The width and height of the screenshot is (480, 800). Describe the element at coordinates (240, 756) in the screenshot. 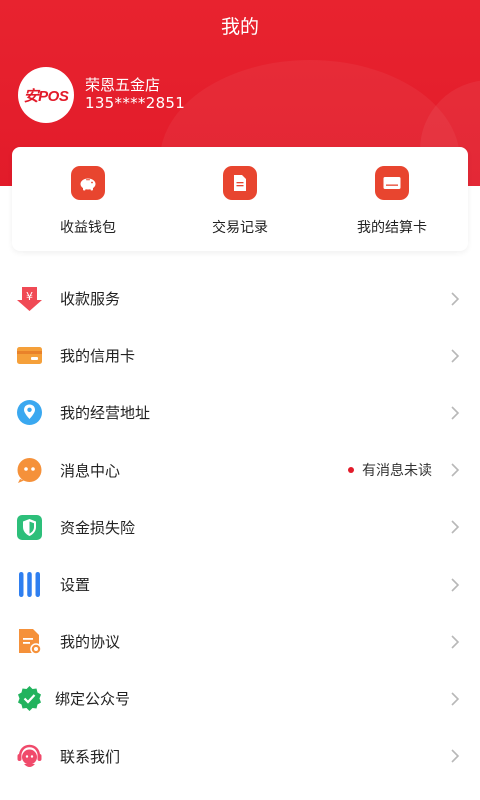

I see `menu-item-contact-us: 联系我们` at that location.